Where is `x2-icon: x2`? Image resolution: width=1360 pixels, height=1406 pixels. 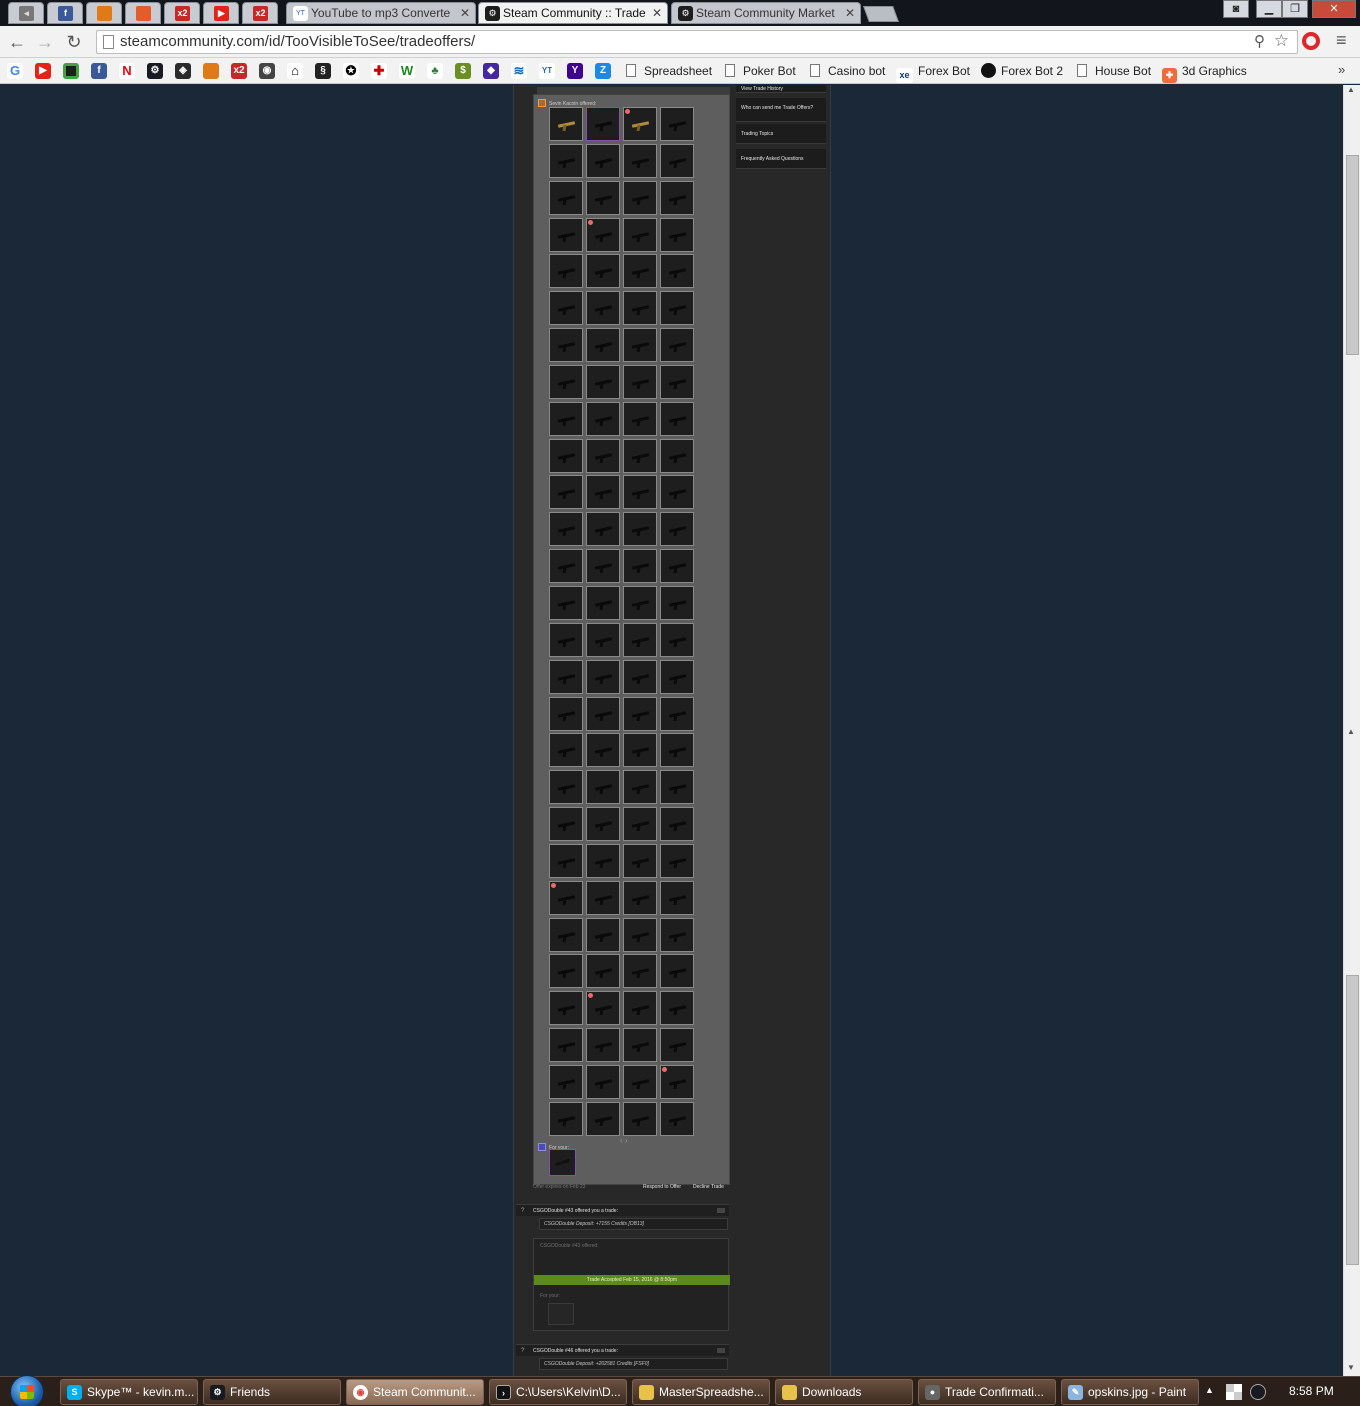
x2-icon: x2 is located at coordinates (239, 71).